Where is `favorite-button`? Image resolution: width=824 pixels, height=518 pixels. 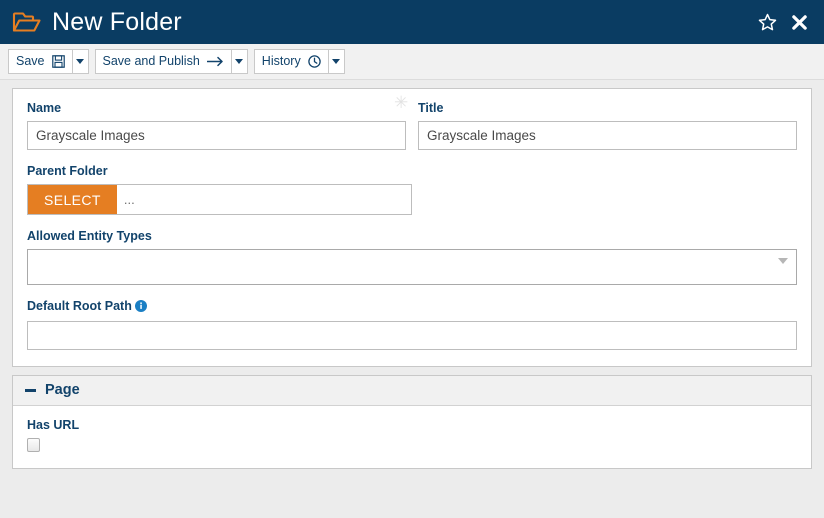 favorite-button is located at coordinates (767, 22).